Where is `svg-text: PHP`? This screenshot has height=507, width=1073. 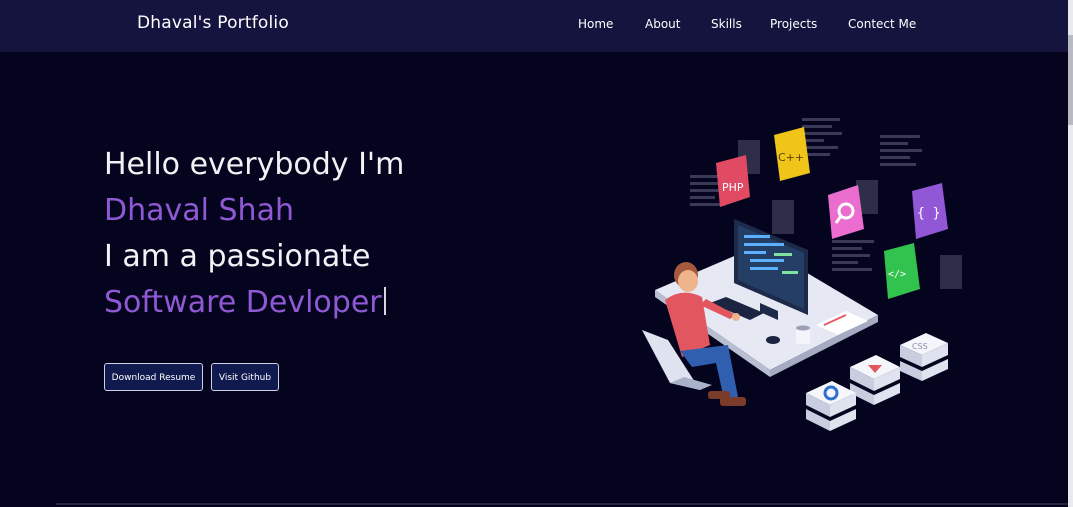 svg-text: PHP is located at coordinates (733, 187).